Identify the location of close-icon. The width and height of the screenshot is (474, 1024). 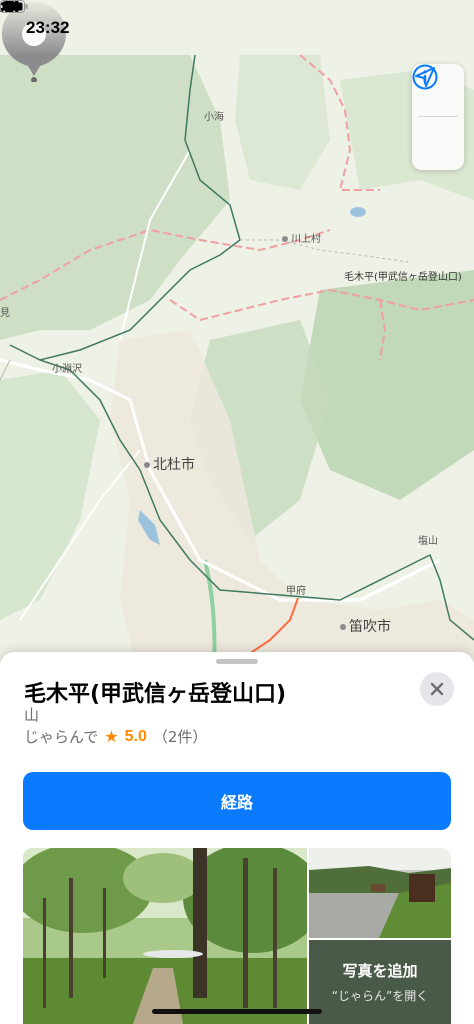
(437, 689).